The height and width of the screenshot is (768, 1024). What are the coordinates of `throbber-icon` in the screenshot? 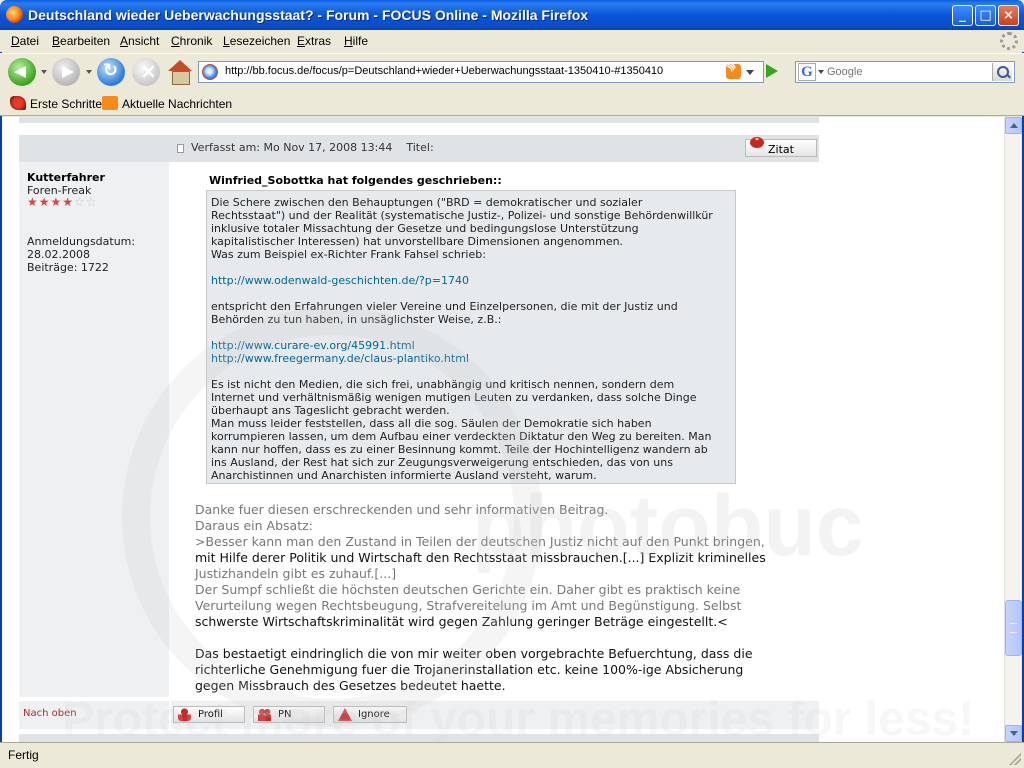 It's located at (1009, 41).